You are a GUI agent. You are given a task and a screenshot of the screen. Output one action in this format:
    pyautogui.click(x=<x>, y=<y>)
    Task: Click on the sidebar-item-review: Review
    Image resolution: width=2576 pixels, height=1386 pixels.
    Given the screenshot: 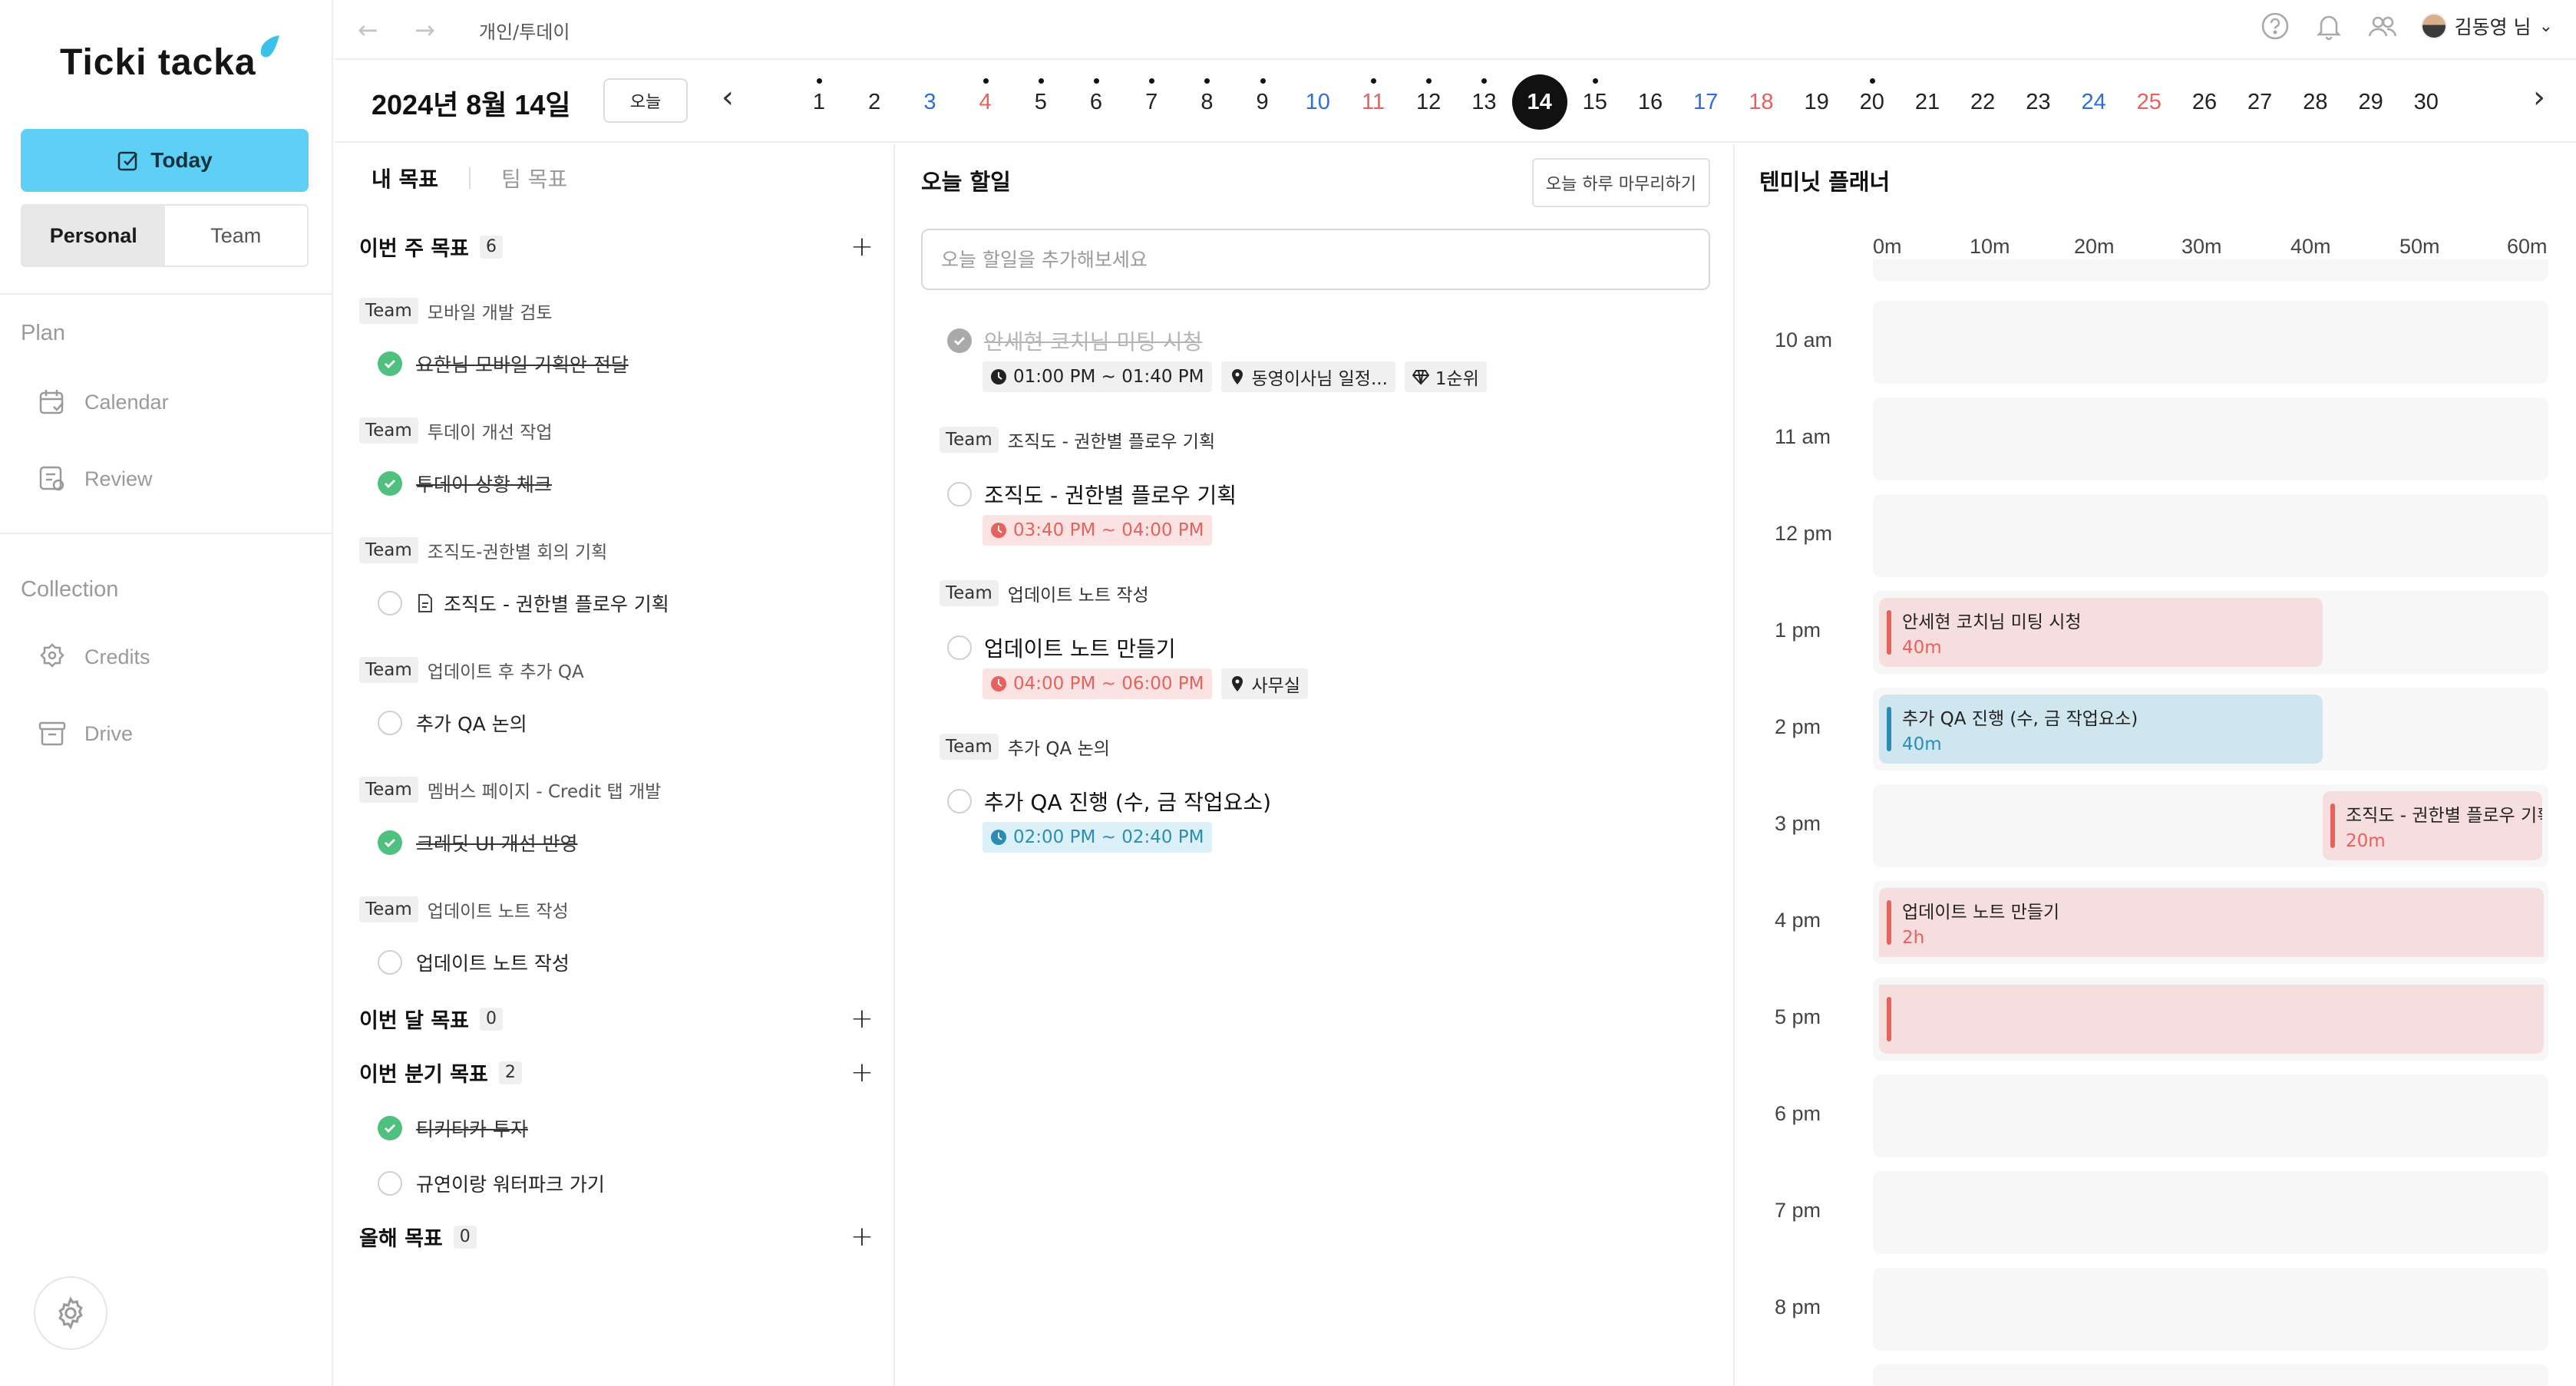 What is the action you would take?
    pyautogui.click(x=95, y=479)
    